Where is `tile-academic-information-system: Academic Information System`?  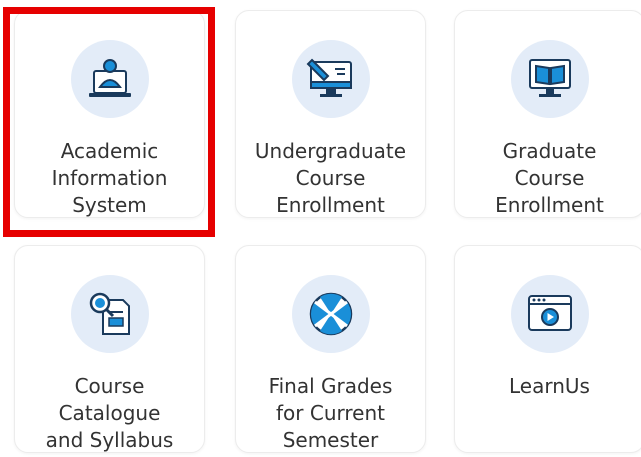 tile-academic-information-system: Academic Information System is located at coordinates (109, 114).